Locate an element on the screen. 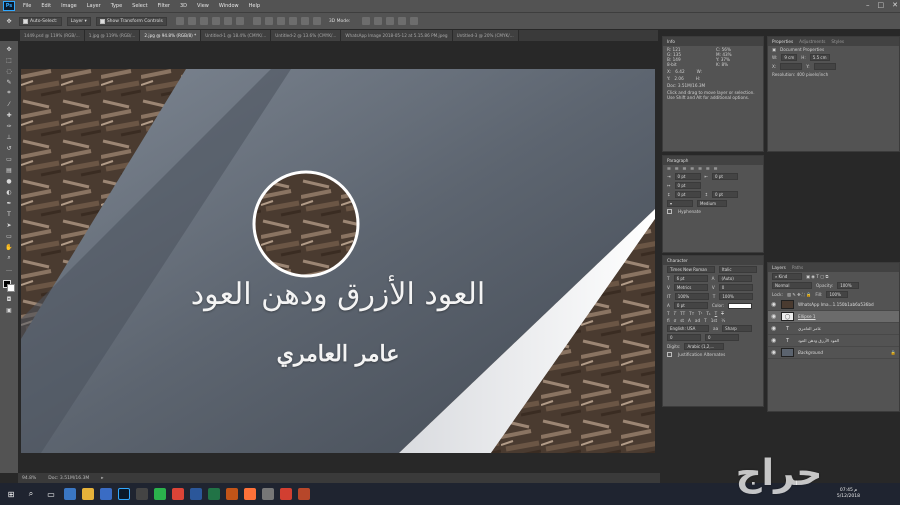 The height and width of the screenshot is (505, 900). type-icon: T is located at coordinates (9, 214).